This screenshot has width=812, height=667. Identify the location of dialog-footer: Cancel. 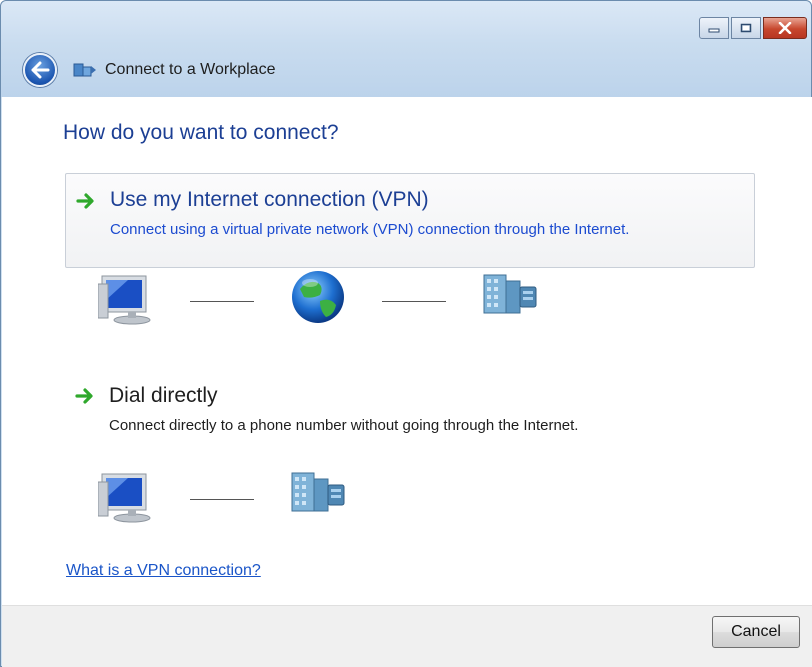
(407, 636).